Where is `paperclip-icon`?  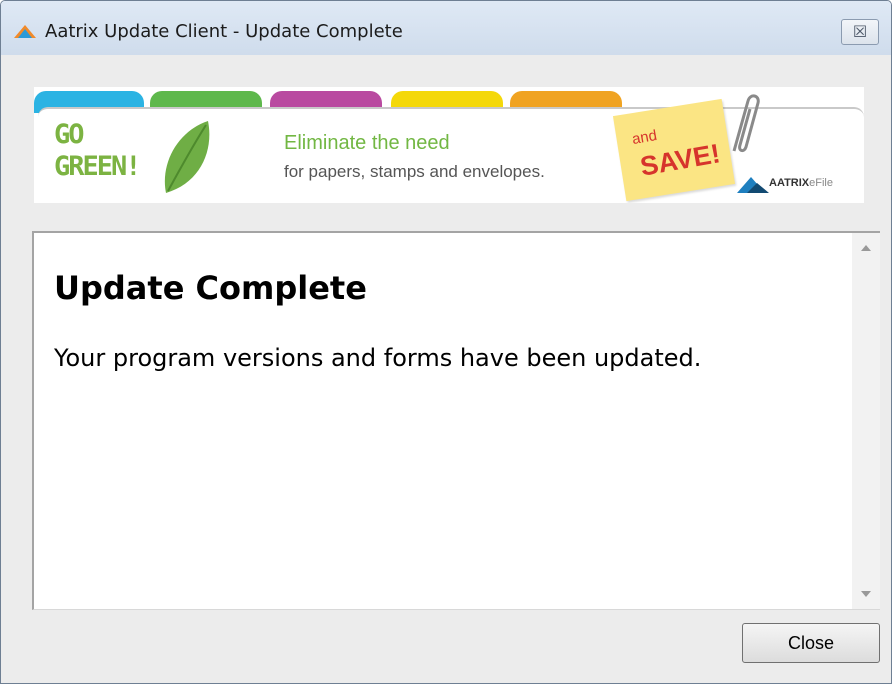 paperclip-icon is located at coordinates (746, 123).